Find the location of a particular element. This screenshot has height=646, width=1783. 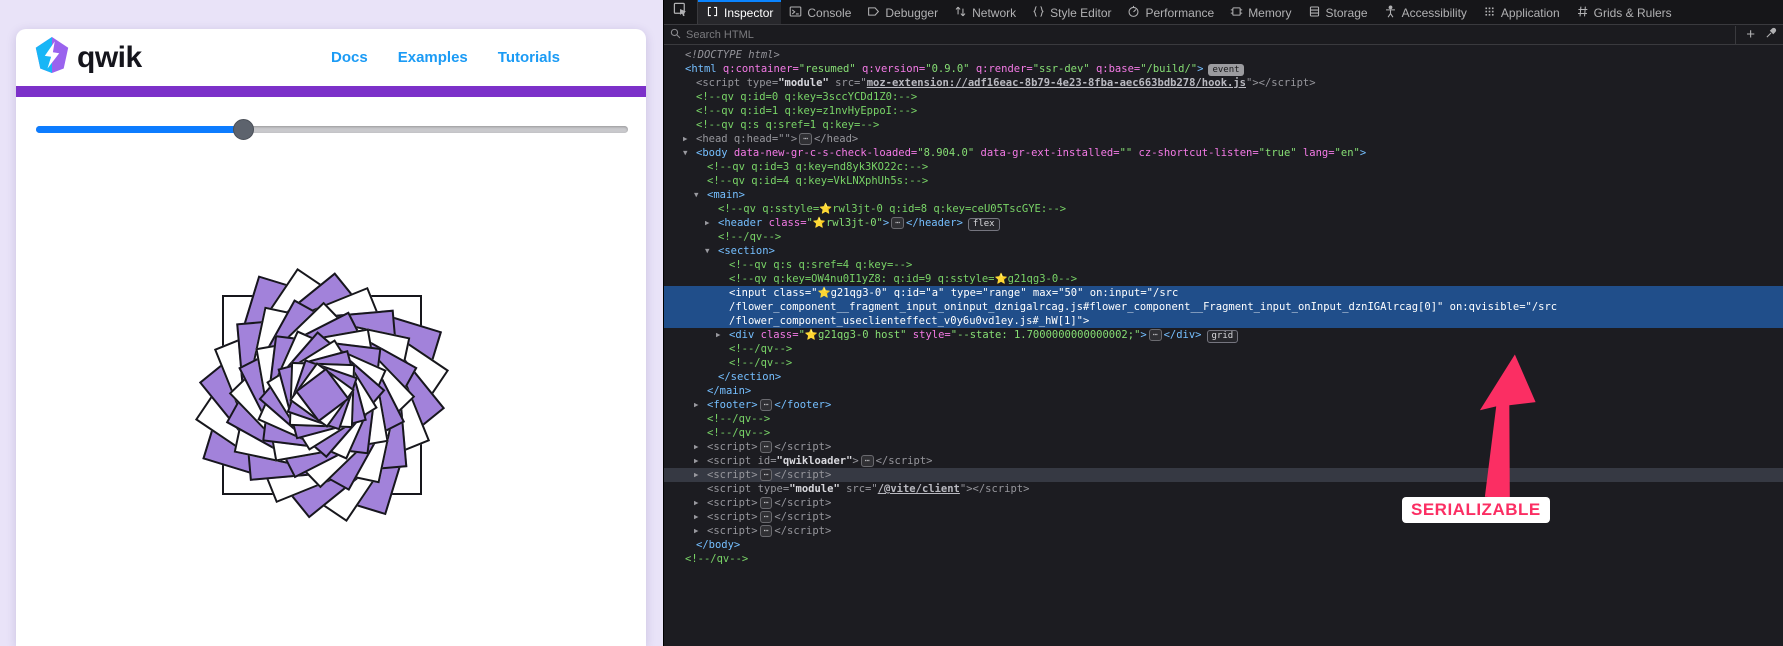

markup-line: <!--qv q:id=3 q:key=nd8yk3KO22c:--> is located at coordinates (1223, 167).